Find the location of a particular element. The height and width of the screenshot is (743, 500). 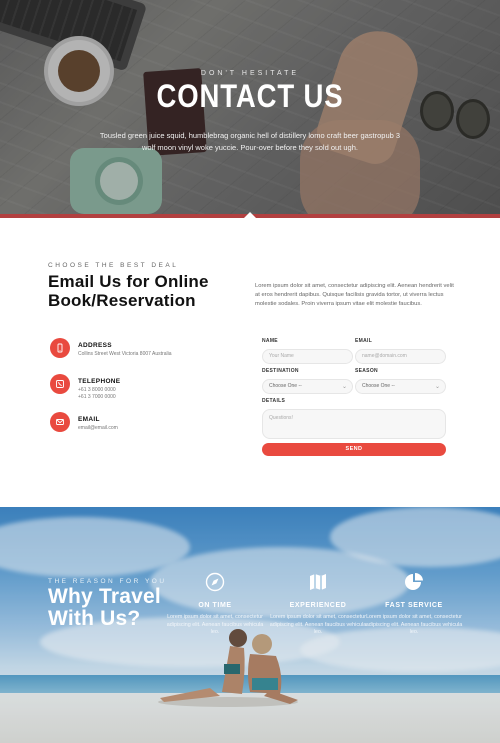

season-select: Choose One -- ⌄ is located at coordinates (400, 386).